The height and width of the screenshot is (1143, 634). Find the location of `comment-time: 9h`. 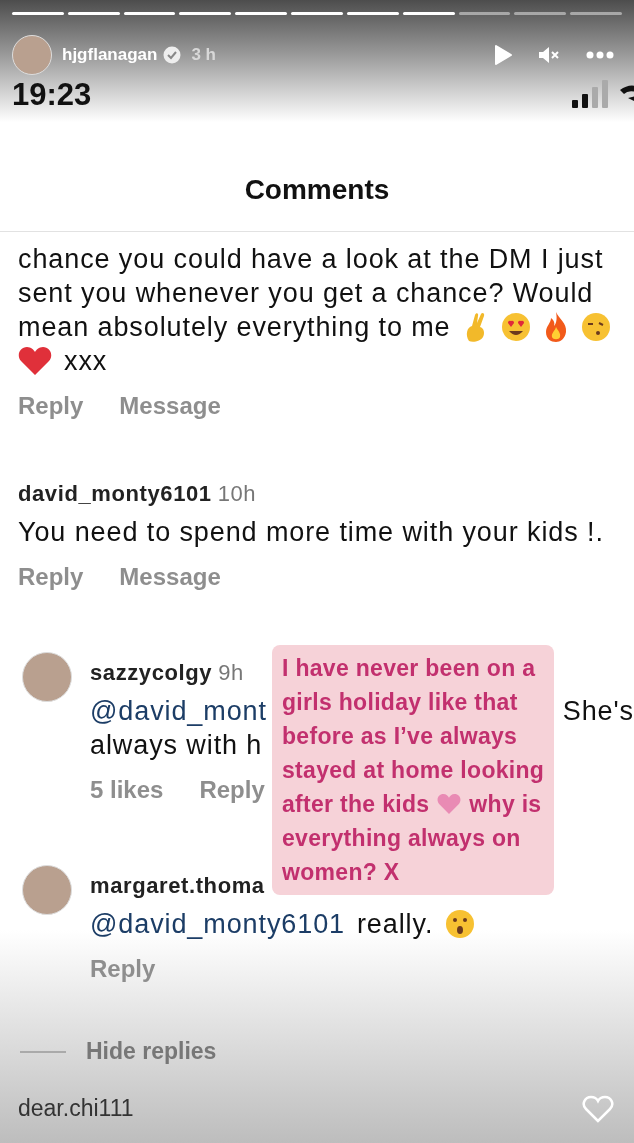

comment-time: 9h is located at coordinates (231, 672).